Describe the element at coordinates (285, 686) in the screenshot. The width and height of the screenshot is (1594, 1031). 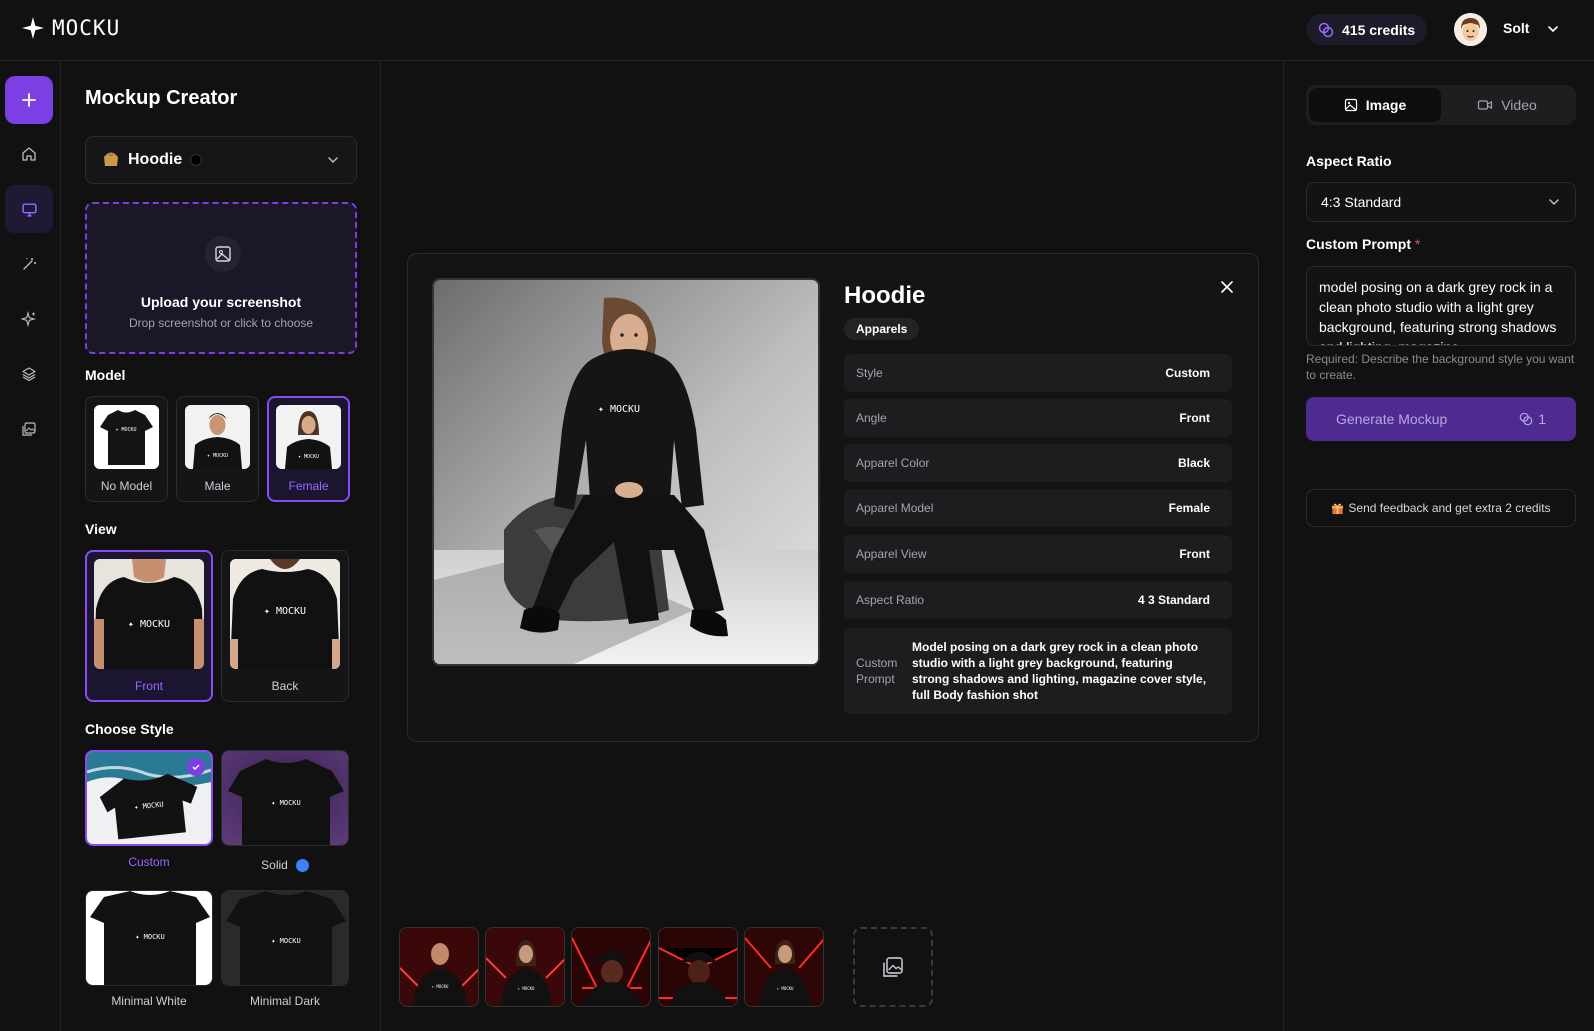
I see `view-label-back: Back` at that location.